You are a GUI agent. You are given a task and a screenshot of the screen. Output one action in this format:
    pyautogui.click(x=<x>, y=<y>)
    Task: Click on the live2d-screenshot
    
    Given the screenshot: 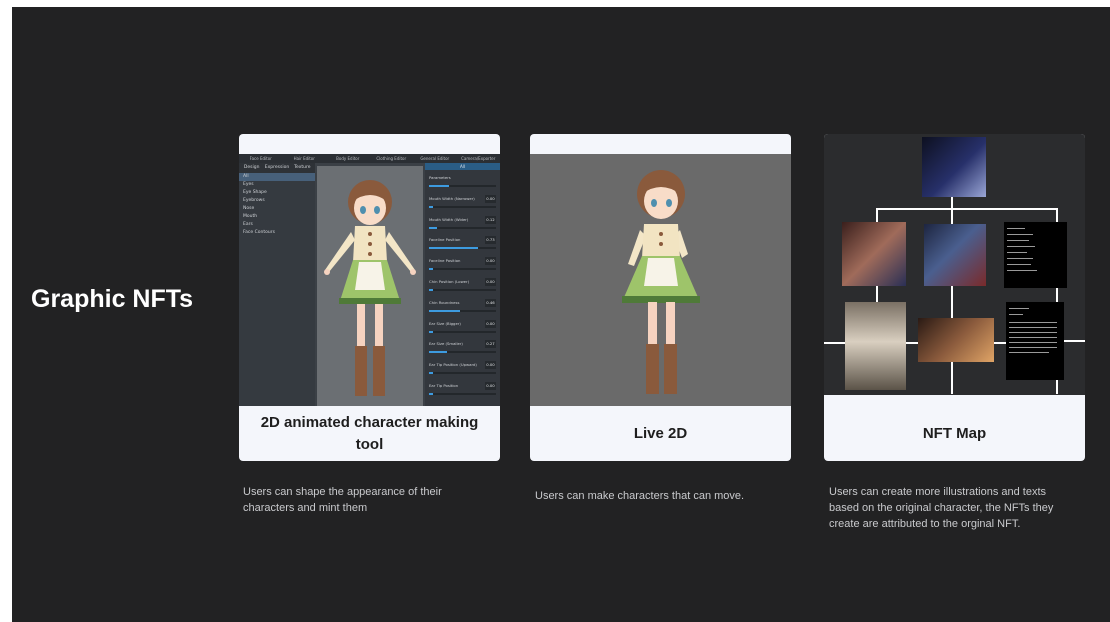 What is the action you would take?
    pyautogui.click(x=660, y=280)
    